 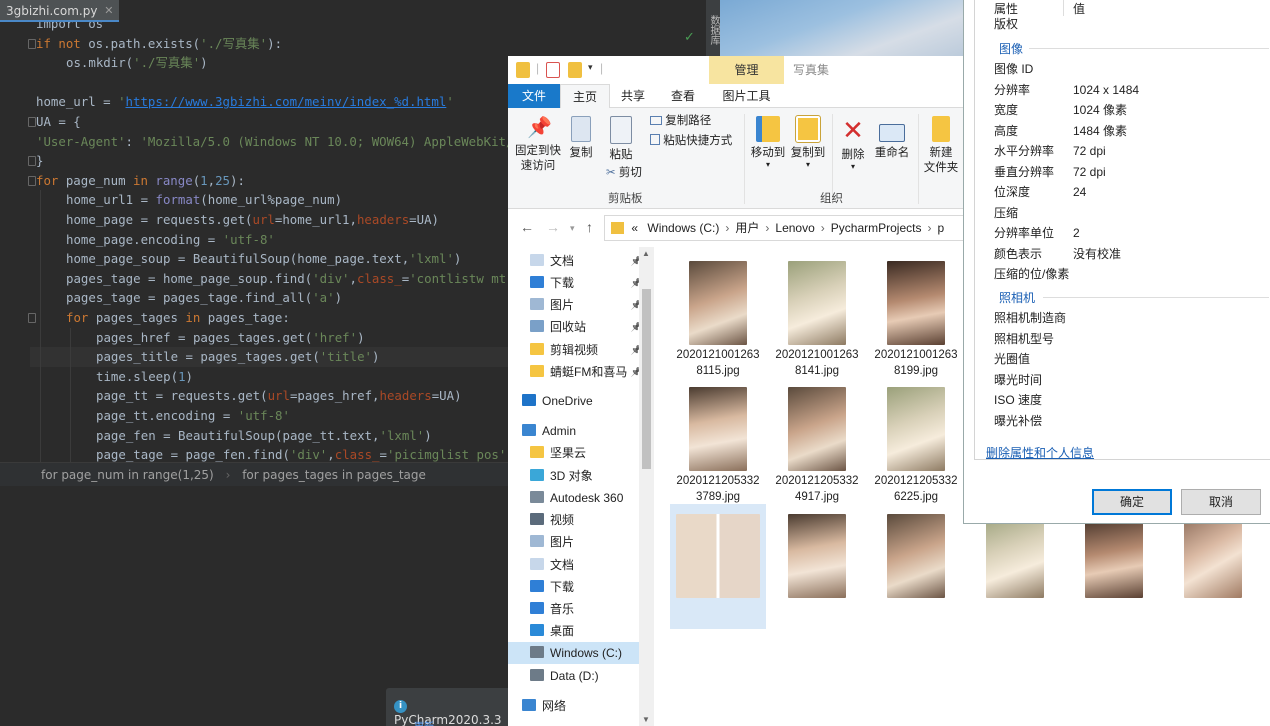 I want to click on address-segment: PycharmProjects, so click(x=876, y=228).